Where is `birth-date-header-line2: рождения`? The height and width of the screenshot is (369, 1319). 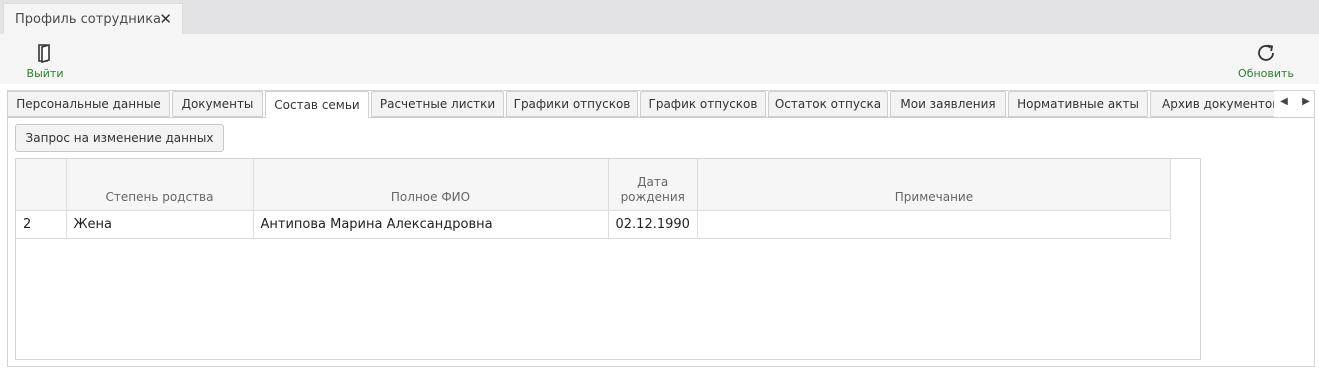
birth-date-header-line2: рождения is located at coordinates (652, 196).